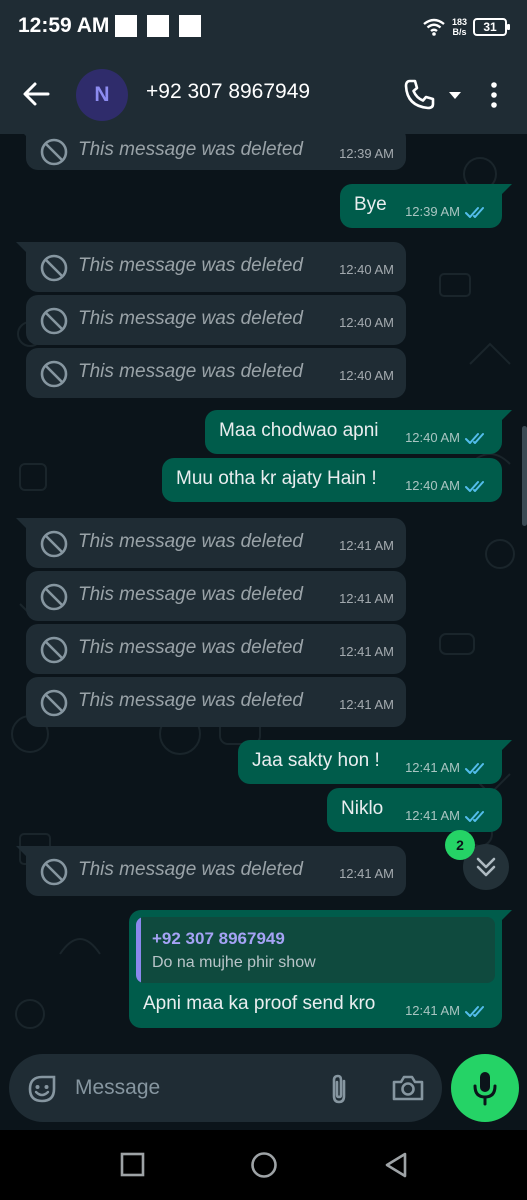 Image resolution: width=527 pixels, height=1200 pixels. Describe the element at coordinates (339, 1089) in the screenshot. I see `paperclip-icon` at that location.